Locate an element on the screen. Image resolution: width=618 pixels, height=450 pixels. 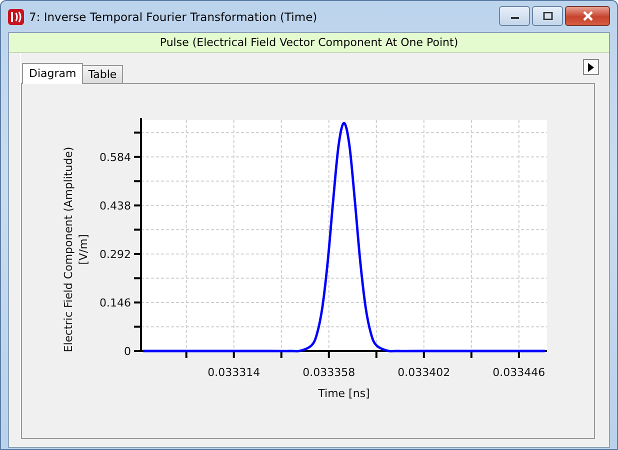
tab: Table is located at coordinates (102, 74).